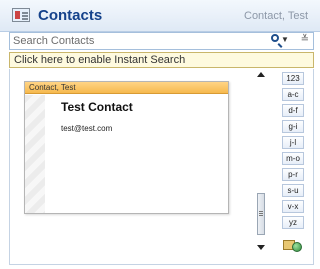 The width and height of the screenshot is (320, 269). I want to click on selected-contact-label: Contact, Test, so click(276, 16).